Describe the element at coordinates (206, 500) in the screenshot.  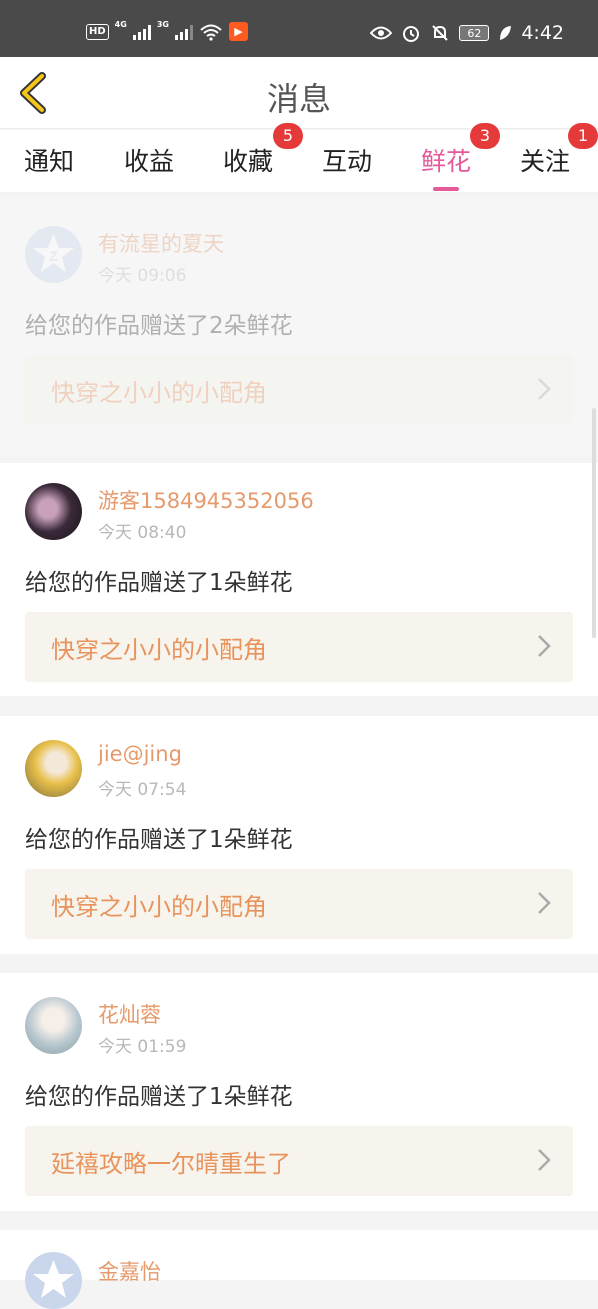
I see `username: 游客1584945352056` at that location.